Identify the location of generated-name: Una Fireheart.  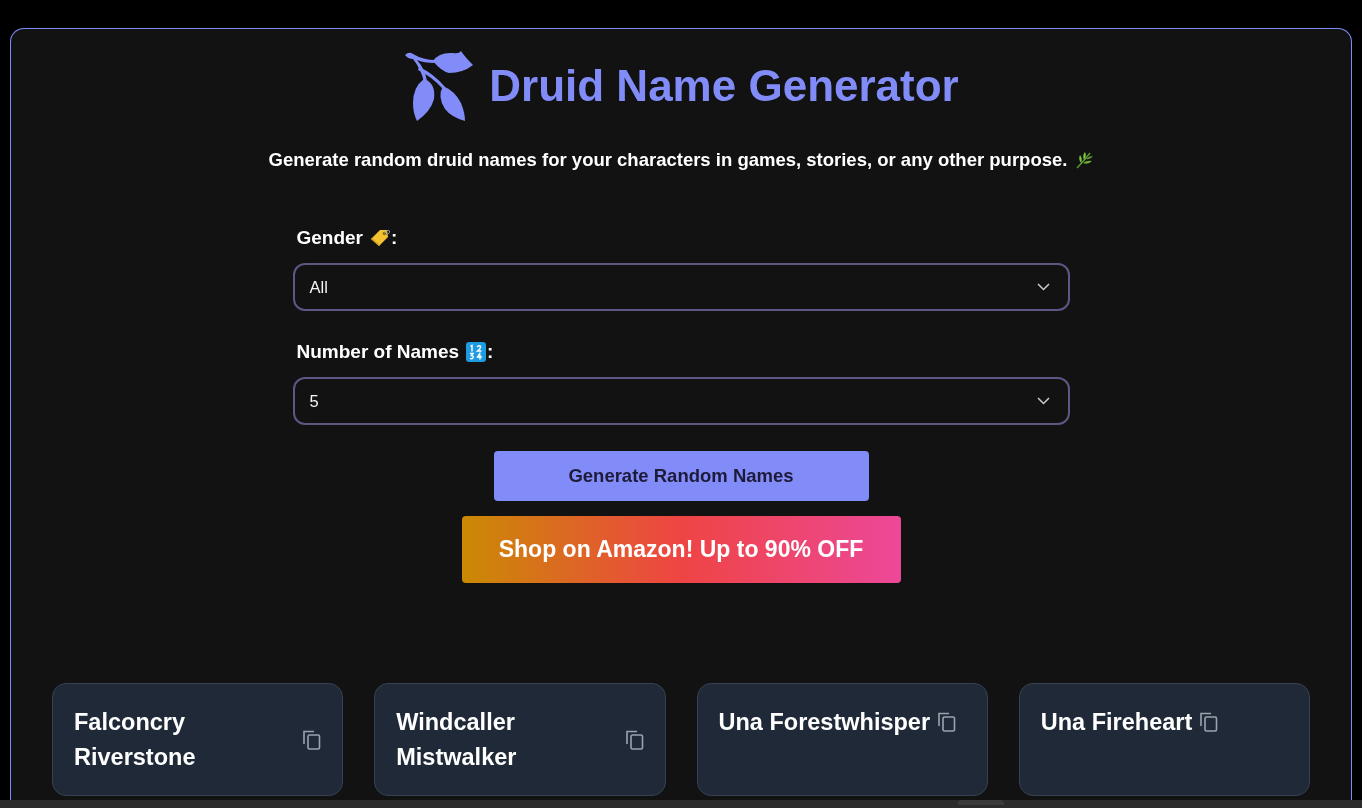
(1116, 722).